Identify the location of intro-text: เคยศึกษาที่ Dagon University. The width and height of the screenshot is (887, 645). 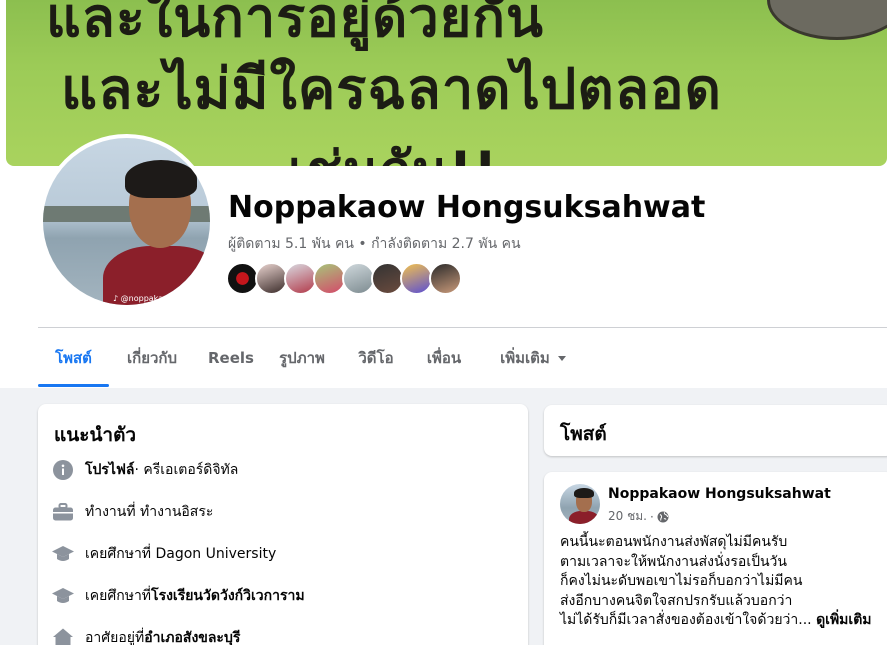
(181, 554).